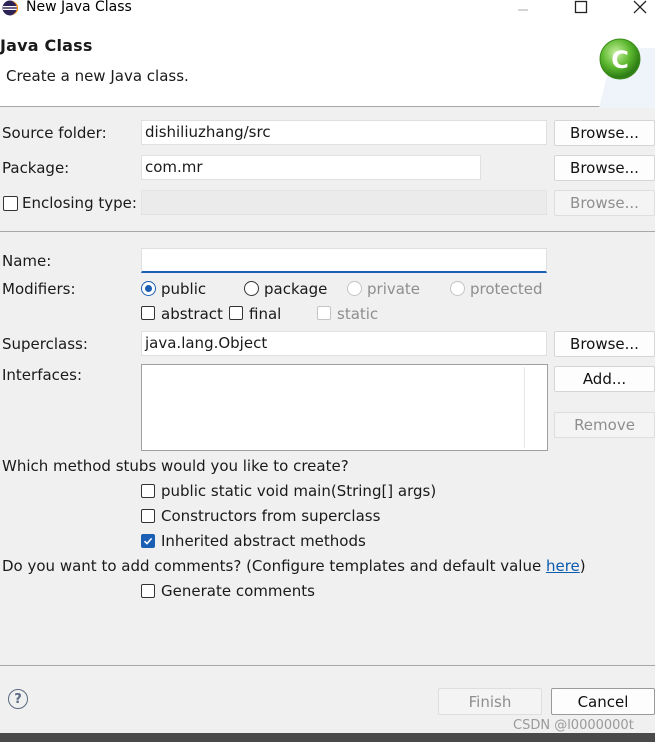 The height and width of the screenshot is (742, 655). What do you see at coordinates (604, 425) in the screenshot?
I see `remove-interface-button: Remove` at bounding box center [604, 425].